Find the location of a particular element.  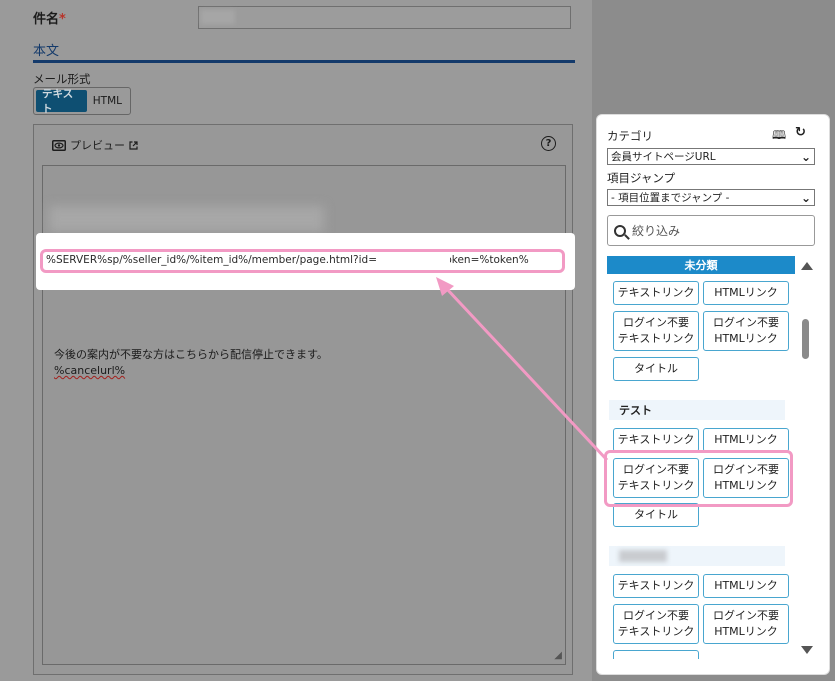

arrow-shaft is located at coordinates (526, 374).